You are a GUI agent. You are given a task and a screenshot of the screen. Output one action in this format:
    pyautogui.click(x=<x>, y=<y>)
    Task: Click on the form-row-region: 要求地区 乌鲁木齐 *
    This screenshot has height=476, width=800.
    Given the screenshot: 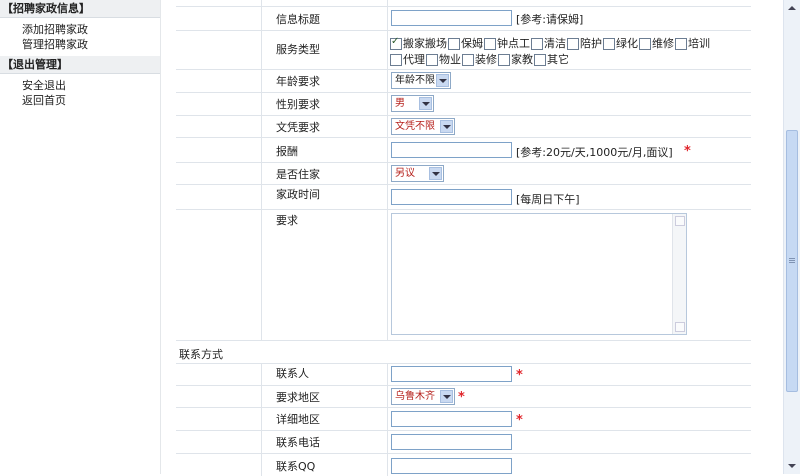 What is the action you would take?
    pyautogui.click(x=463, y=397)
    